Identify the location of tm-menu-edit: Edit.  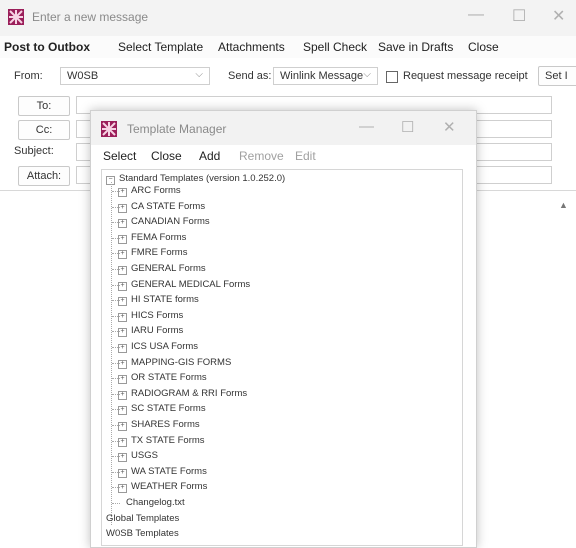
(305, 156).